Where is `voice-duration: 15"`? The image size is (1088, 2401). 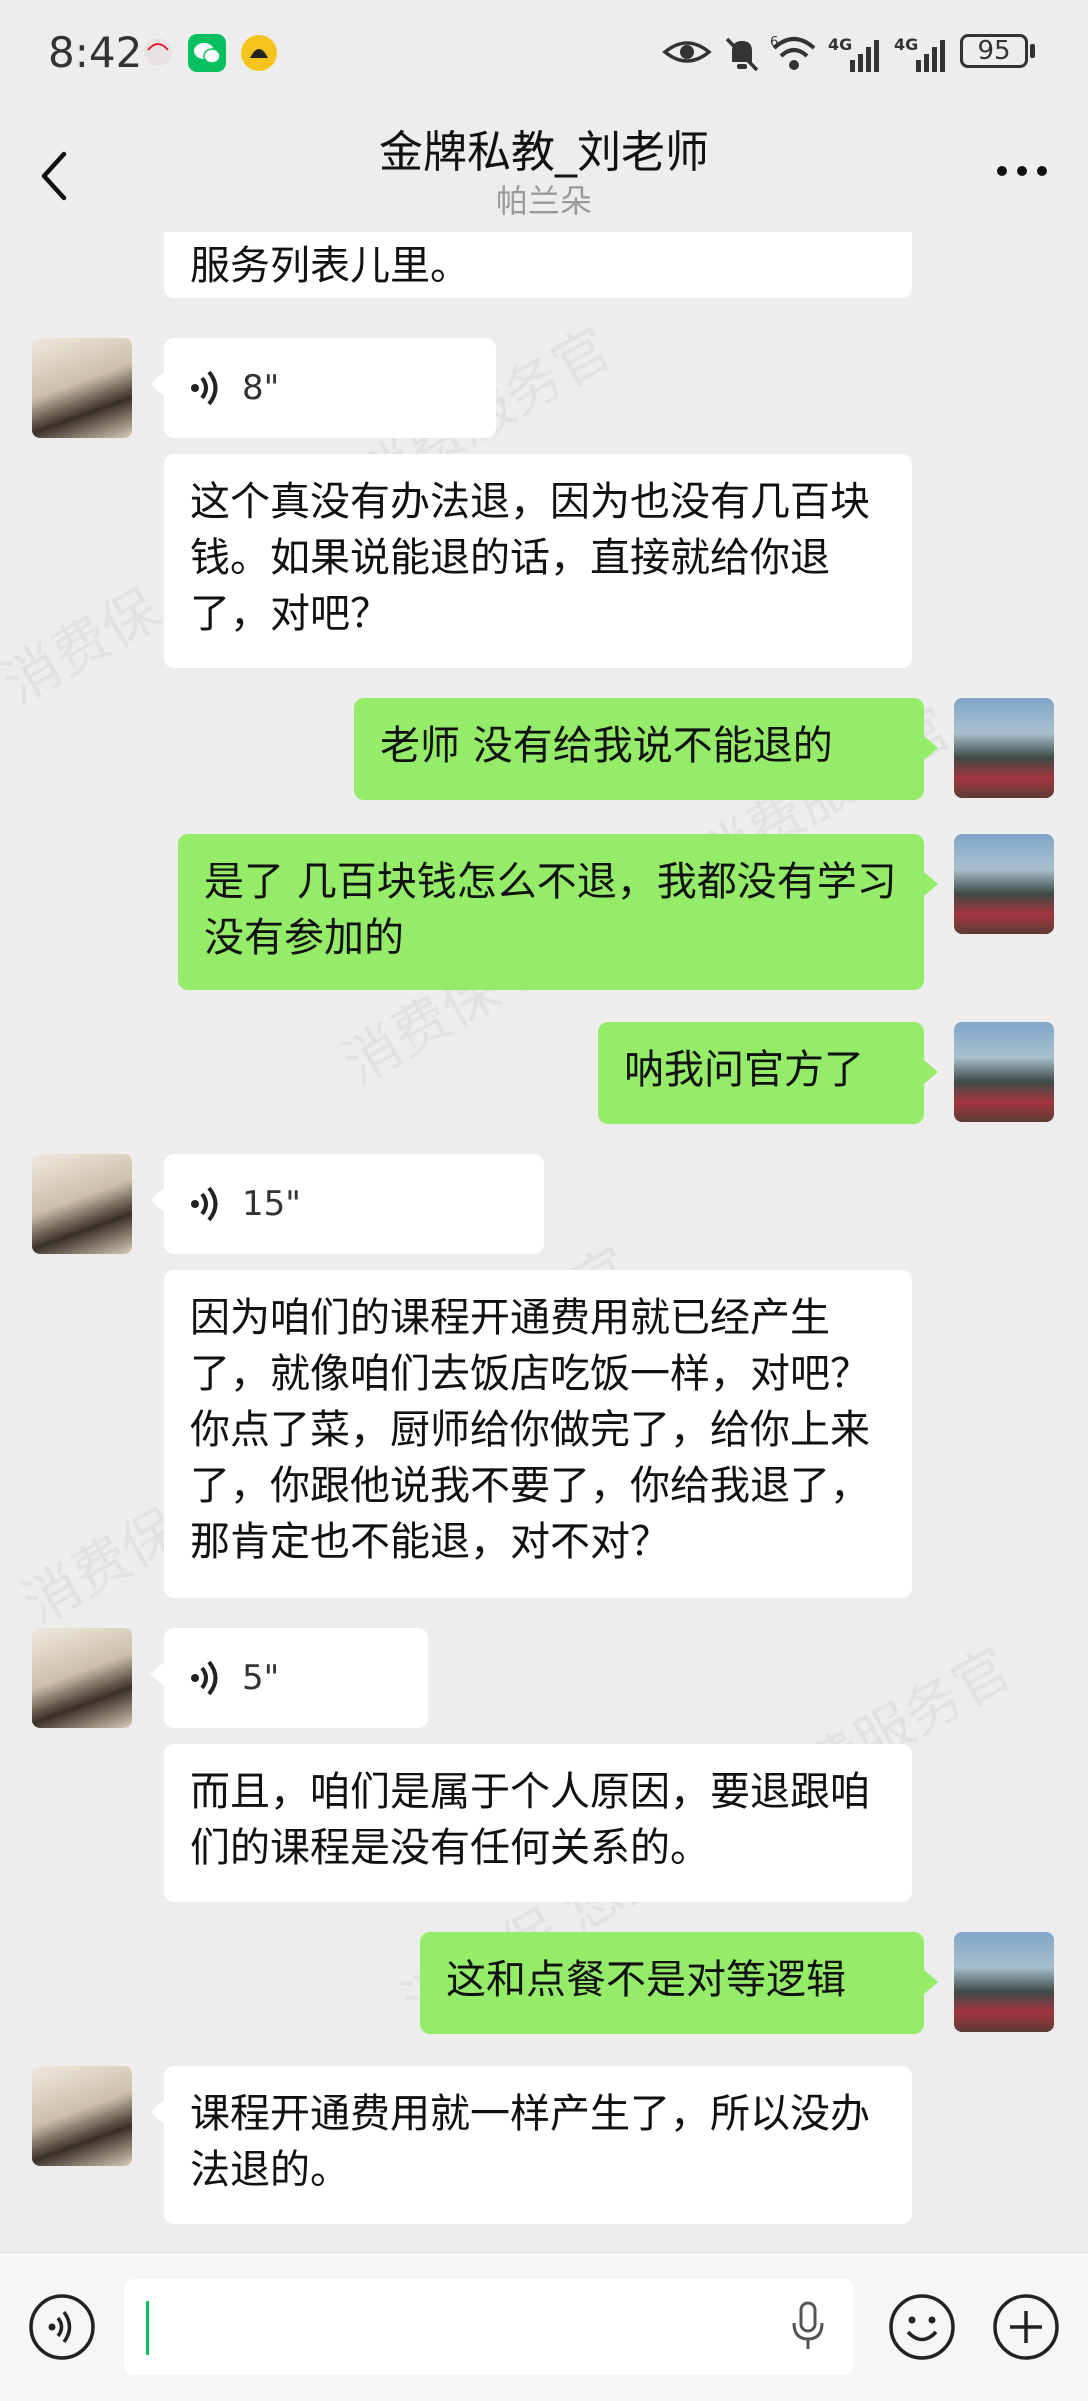 voice-duration: 15" is located at coordinates (271, 1204).